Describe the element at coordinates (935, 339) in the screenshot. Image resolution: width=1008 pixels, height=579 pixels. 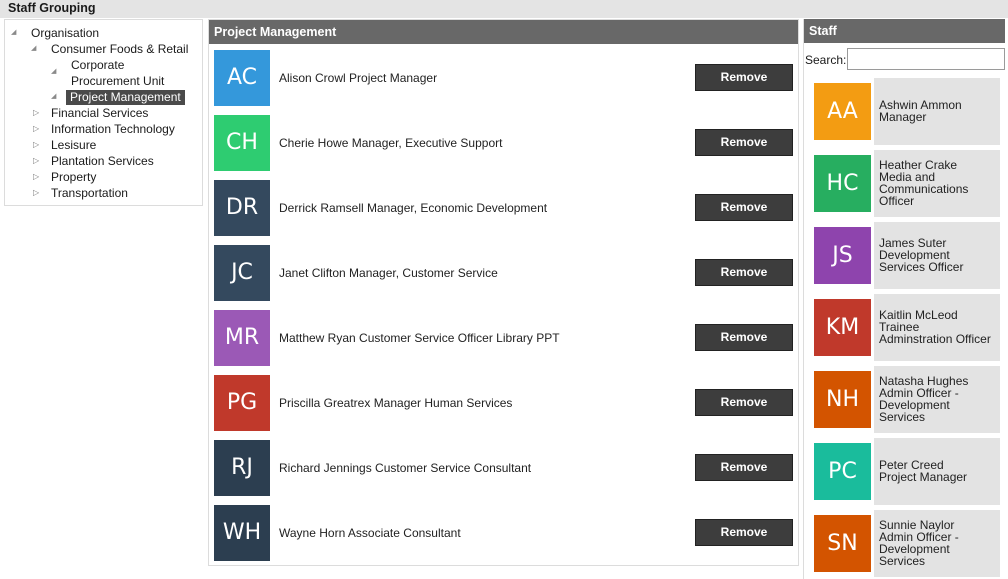
I see `staff-role-line: Adminstration Officer` at that location.